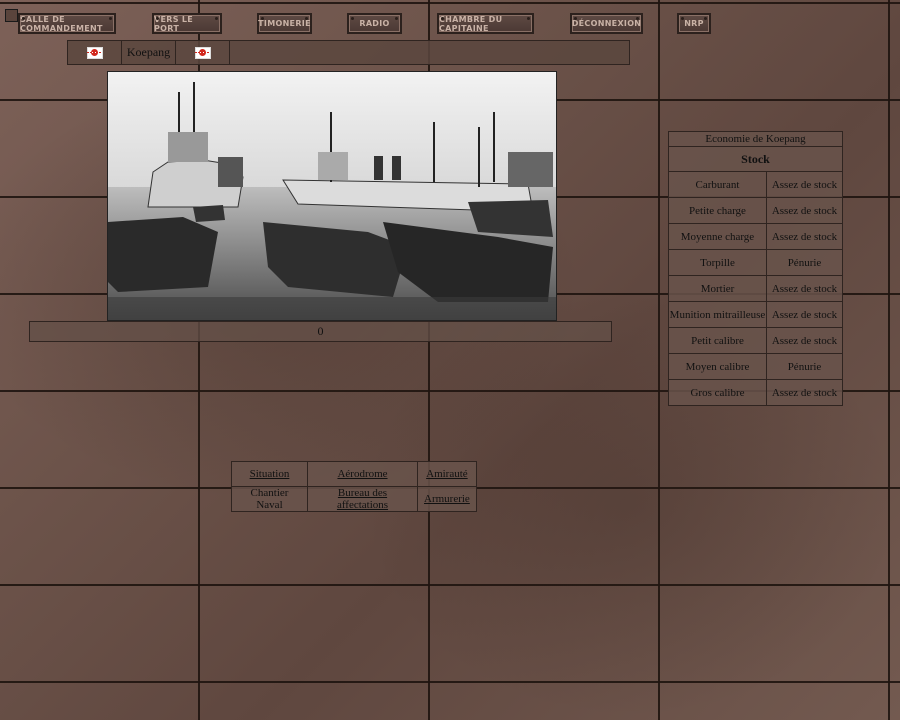  Describe the element at coordinates (717, 184) in the screenshot. I see `item-name: Carburant` at that location.